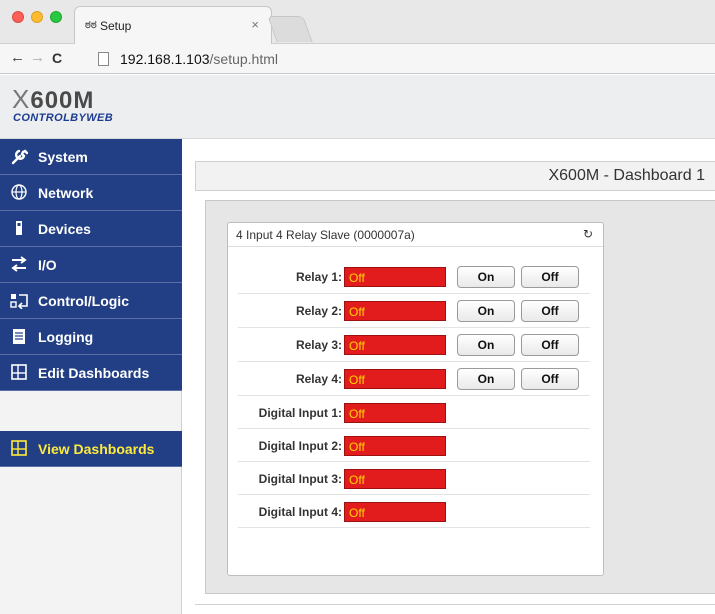 Image resolution: width=715 pixels, height=614 pixels. Describe the element at coordinates (357, 22) in the screenshot. I see `browser-tab-bar: ಠಠ Setup ×` at that location.